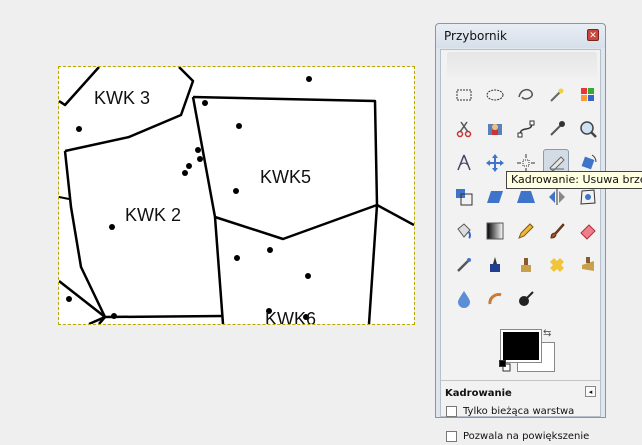  I want to click on tool-button-dodge-burn, so click(525, 298).